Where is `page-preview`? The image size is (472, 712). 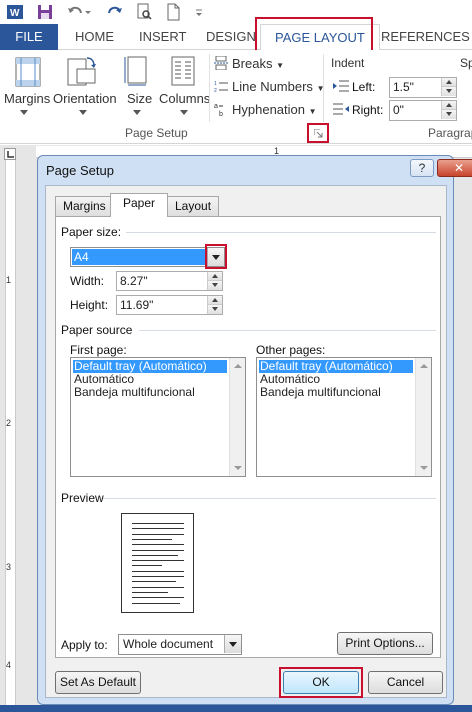
page-preview is located at coordinates (157, 563).